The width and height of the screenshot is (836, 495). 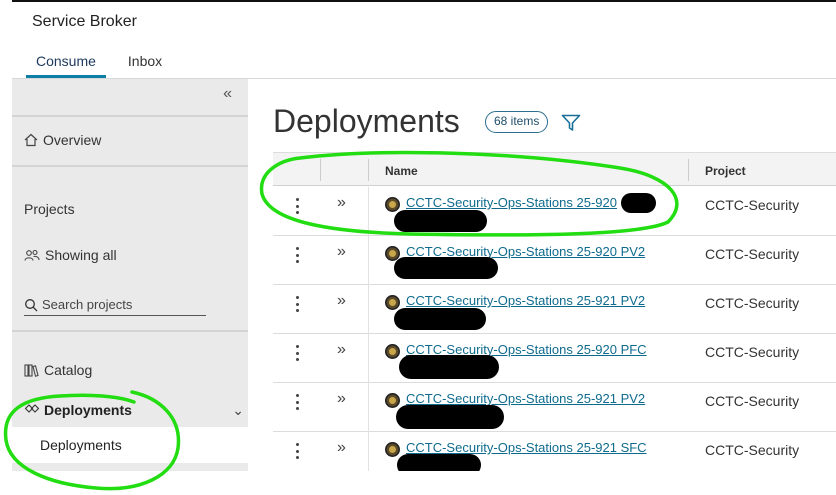 What do you see at coordinates (725, 171) in the screenshot?
I see `column-header-project: Project` at bounding box center [725, 171].